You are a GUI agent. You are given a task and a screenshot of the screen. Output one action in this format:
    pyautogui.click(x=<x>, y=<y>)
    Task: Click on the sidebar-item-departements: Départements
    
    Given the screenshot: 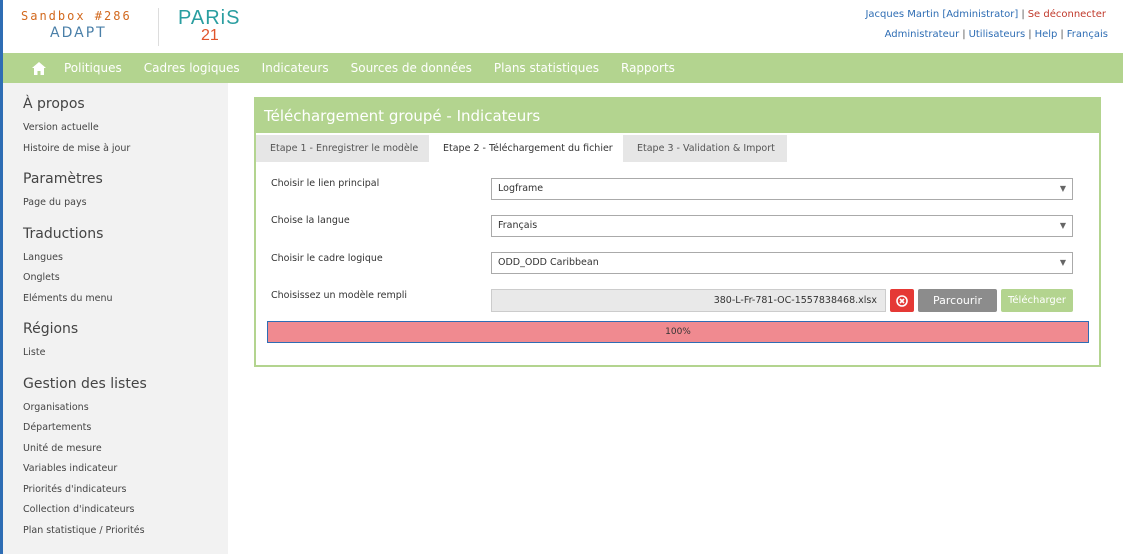 What is the action you would take?
    pyautogui.click(x=125, y=428)
    